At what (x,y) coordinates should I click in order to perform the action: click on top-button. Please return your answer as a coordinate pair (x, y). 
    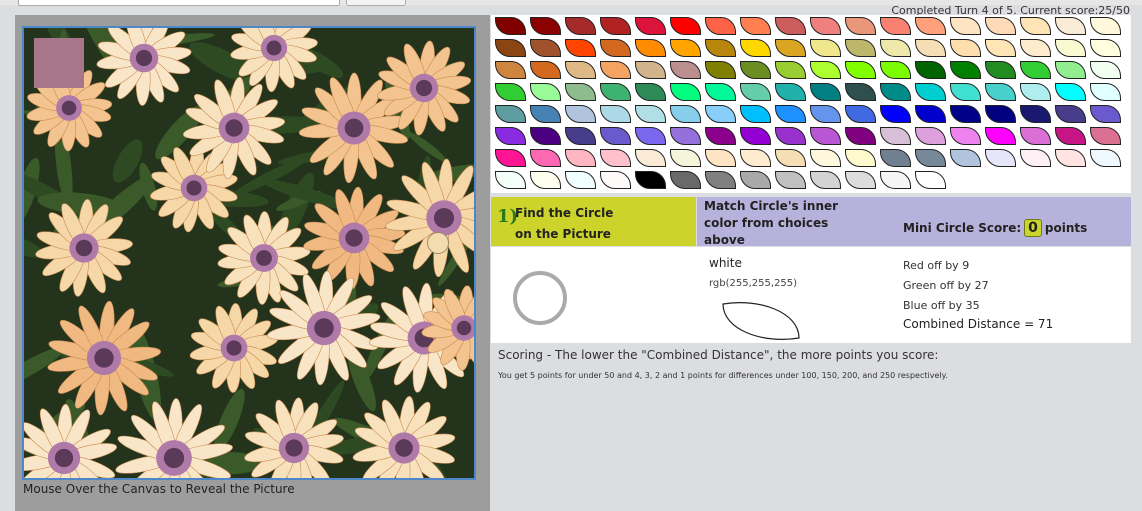
    Looking at the image, I should click on (376, 3).